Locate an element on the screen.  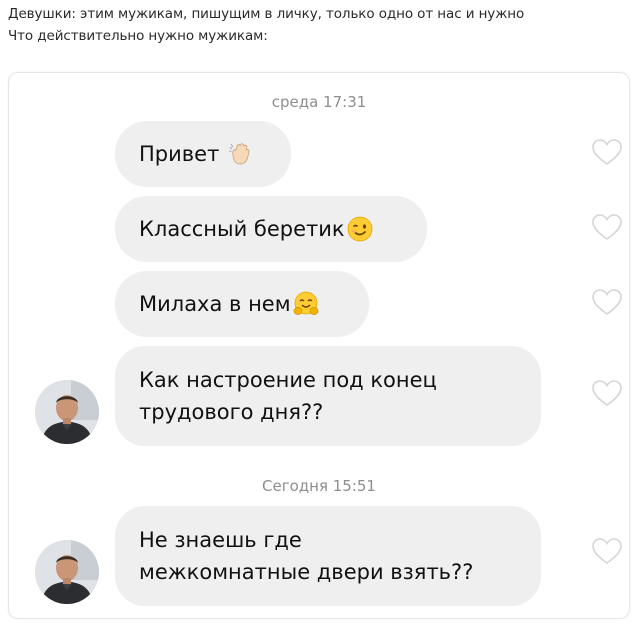
timestamp: среда 17:31 is located at coordinates (319, 102).